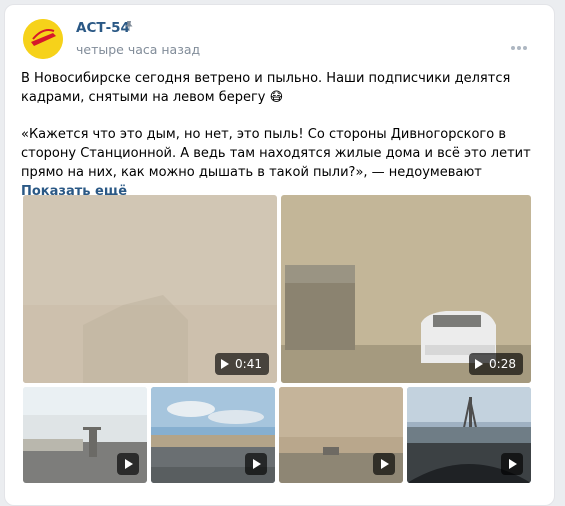 This screenshot has width=565, height=506. I want to click on video-duration-badge: 0:41, so click(242, 364).